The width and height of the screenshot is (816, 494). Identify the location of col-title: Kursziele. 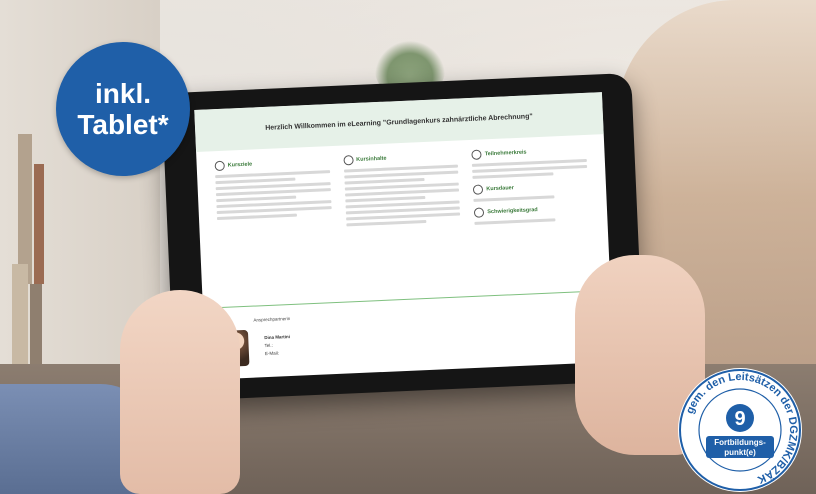
(240, 165).